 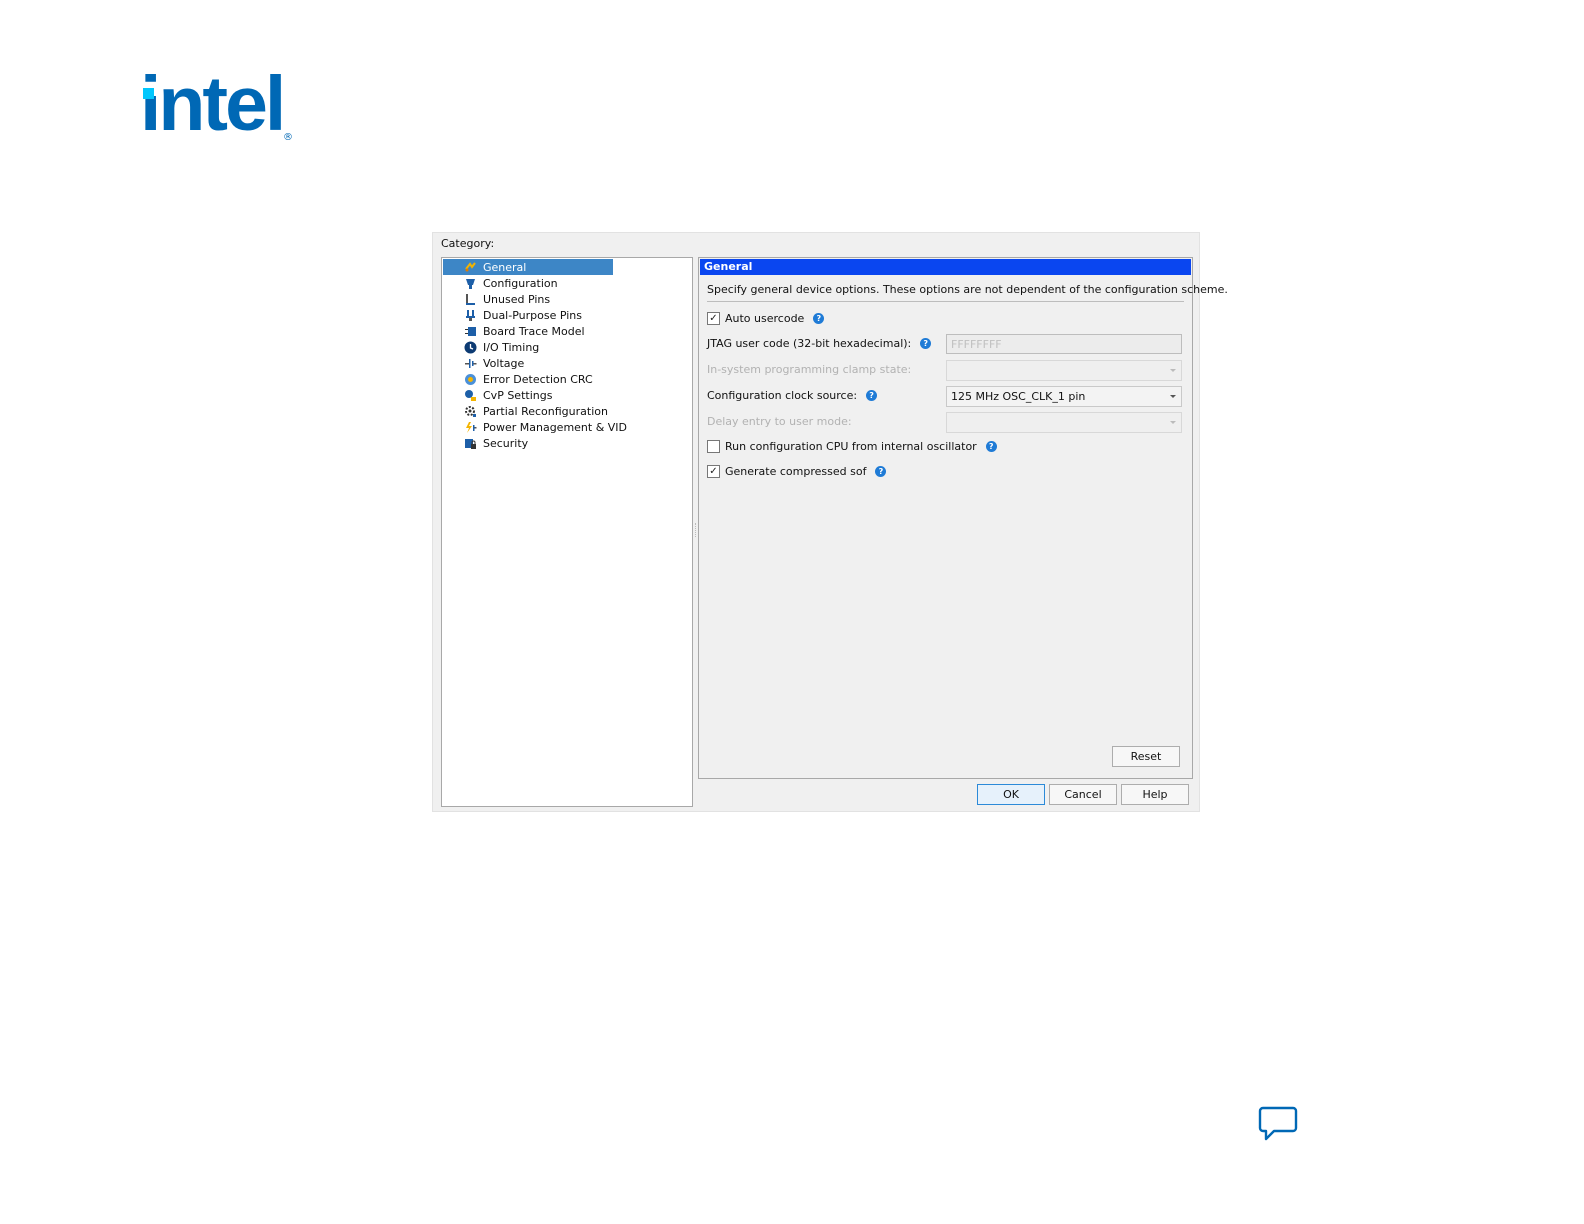 What do you see at coordinates (504, 363) in the screenshot?
I see `tree-item-label: Voltage` at bounding box center [504, 363].